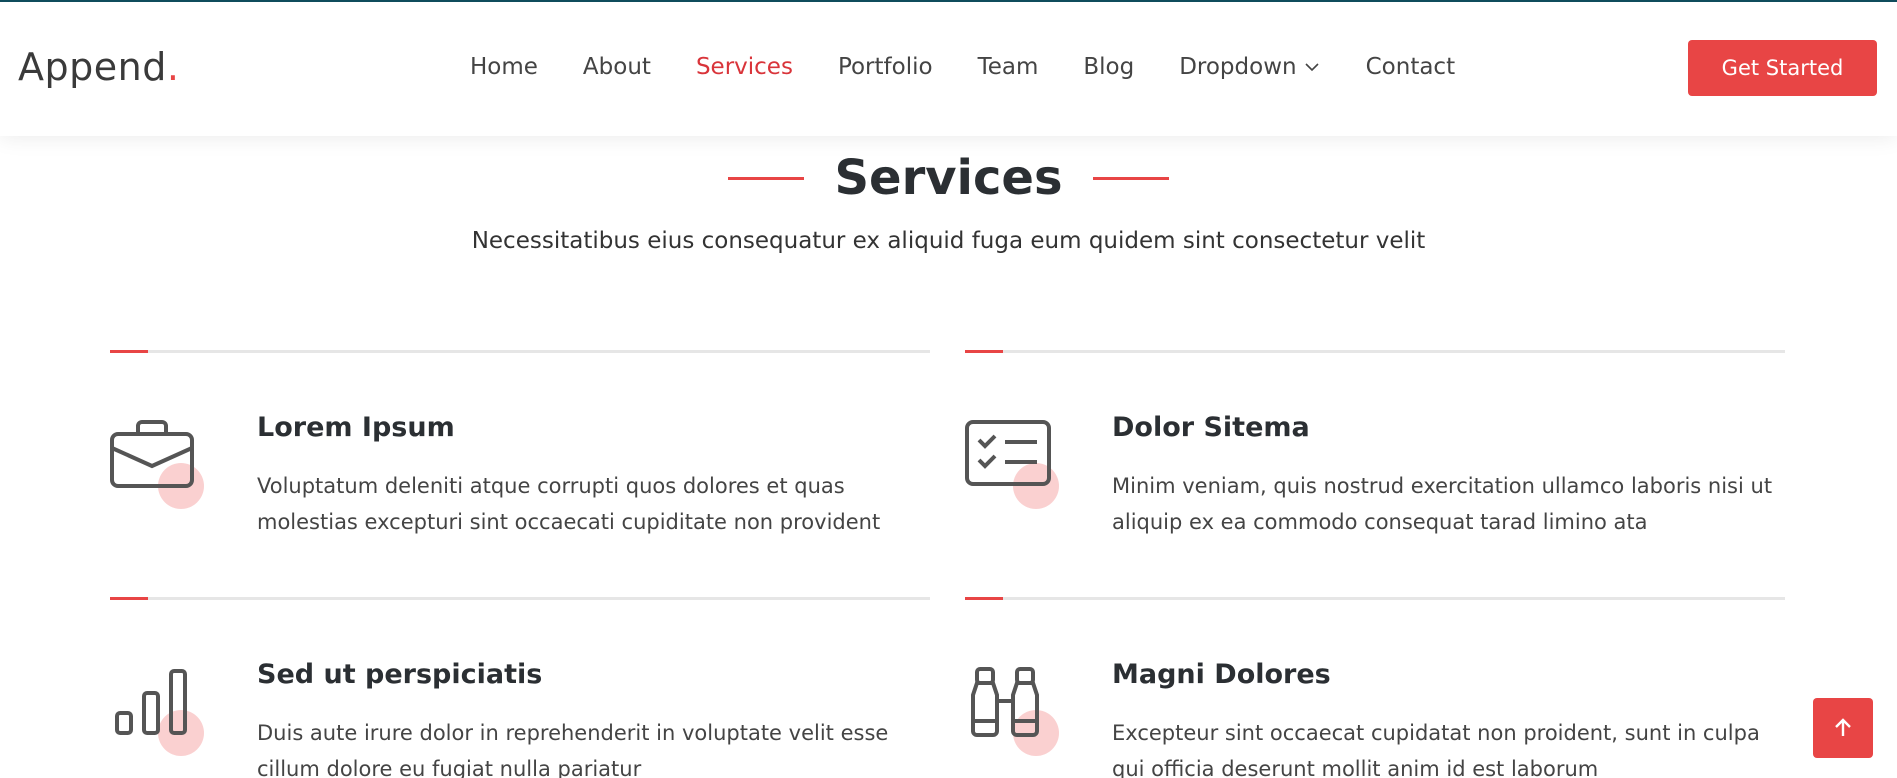  Describe the element at coordinates (617, 67) in the screenshot. I see `nav-about: About` at that location.